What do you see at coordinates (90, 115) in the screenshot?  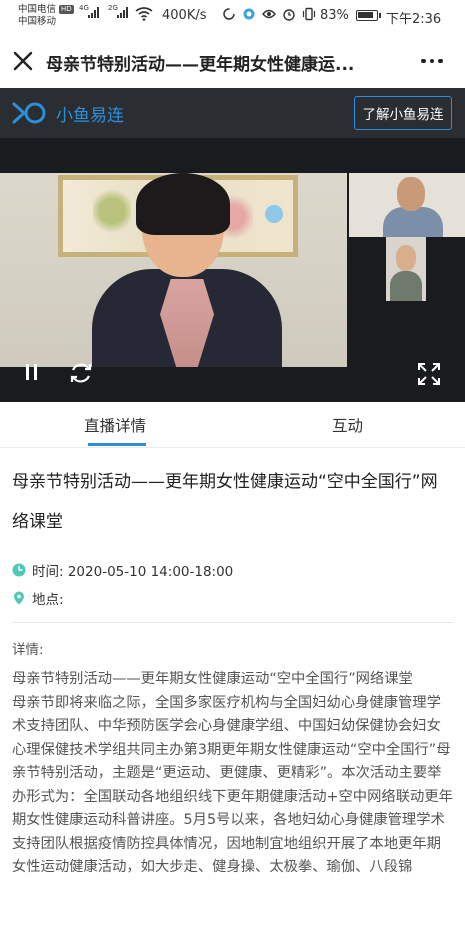 I see `brand-name: 小鱼易连` at bounding box center [90, 115].